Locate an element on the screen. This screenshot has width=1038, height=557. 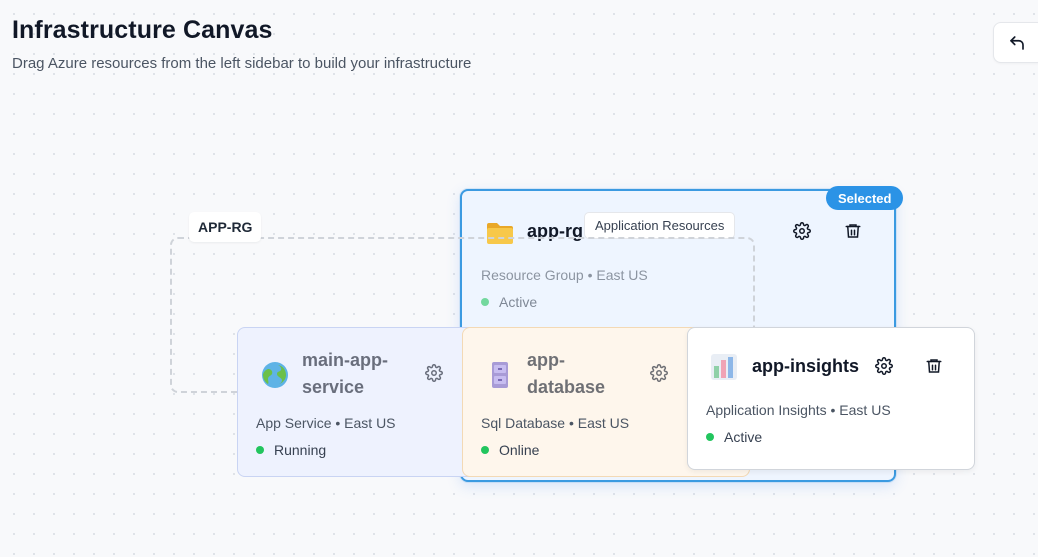
database-settings-button is located at coordinates (659, 373).